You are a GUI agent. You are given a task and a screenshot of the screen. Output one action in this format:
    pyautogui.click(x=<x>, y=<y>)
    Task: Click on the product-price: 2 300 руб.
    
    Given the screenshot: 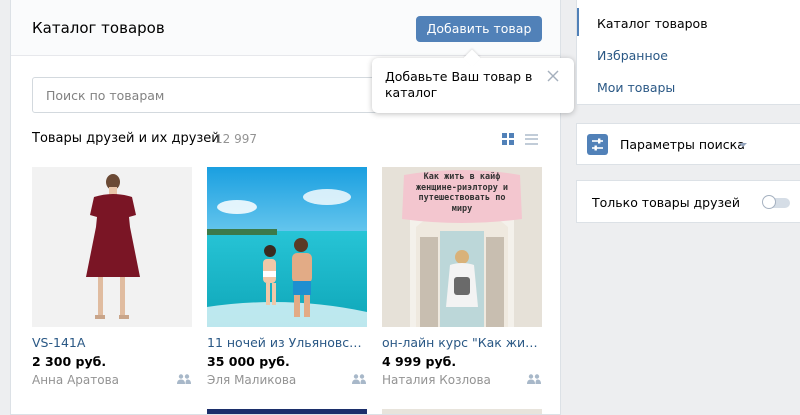 What is the action you would take?
    pyautogui.click(x=69, y=361)
    